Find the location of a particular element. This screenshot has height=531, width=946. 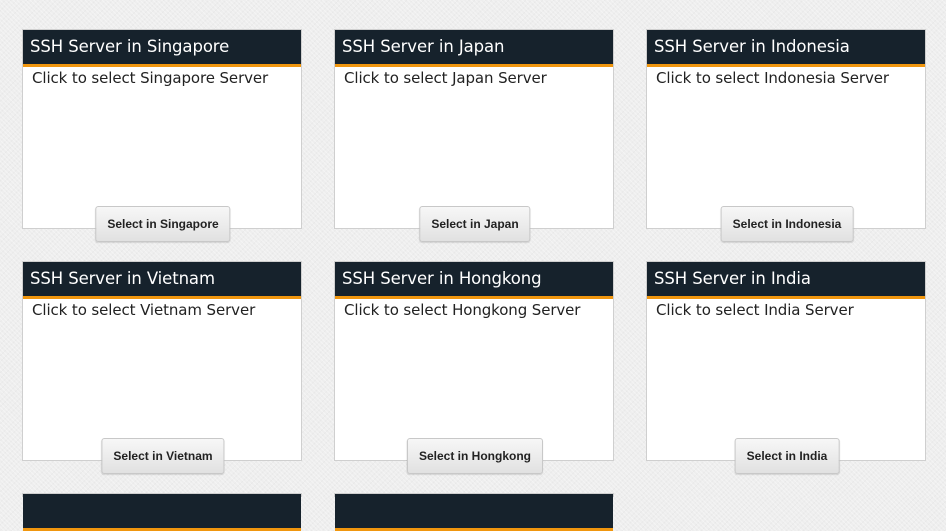

select-indonesia-button: Select in Indonesia is located at coordinates (787, 224).